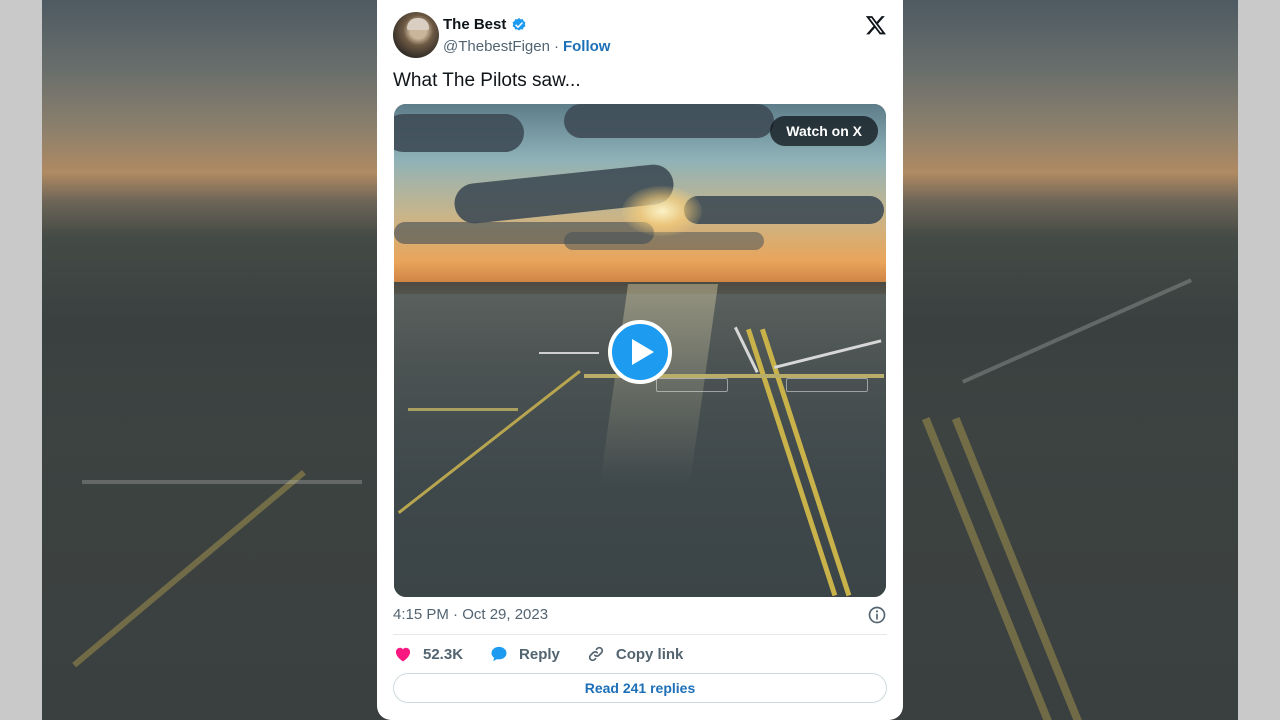 This screenshot has width=1280, height=720. I want to click on read-replies-button: Read 241 replies, so click(640, 688).